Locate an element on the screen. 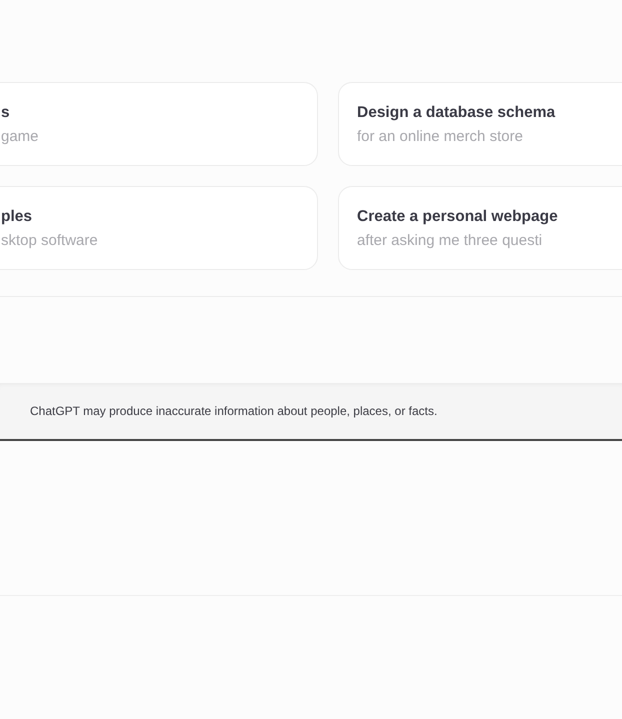 Image resolution: width=622 pixels, height=719 pixels. suggestion-card: s game is located at coordinates (159, 124).